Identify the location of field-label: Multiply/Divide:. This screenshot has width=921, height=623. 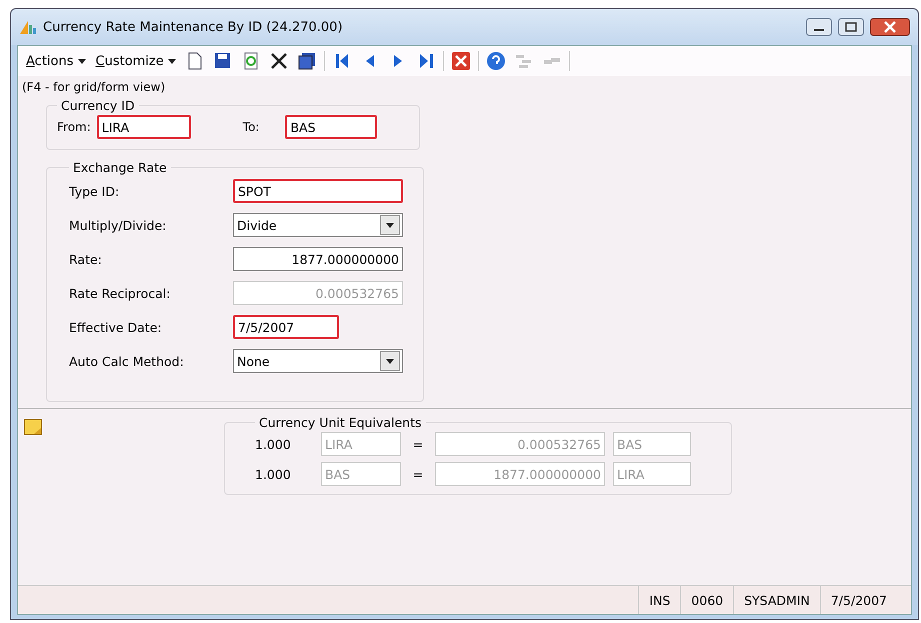
(118, 225).